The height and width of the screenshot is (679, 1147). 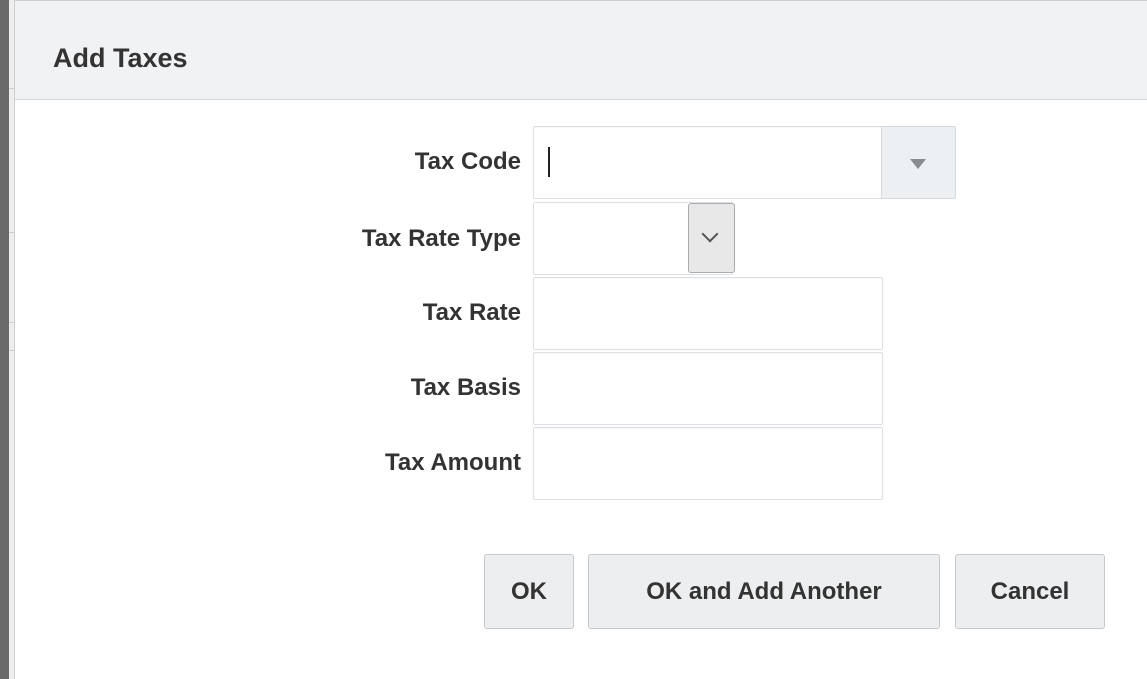 What do you see at coordinates (4, 339) in the screenshot?
I see `window-edge` at bounding box center [4, 339].